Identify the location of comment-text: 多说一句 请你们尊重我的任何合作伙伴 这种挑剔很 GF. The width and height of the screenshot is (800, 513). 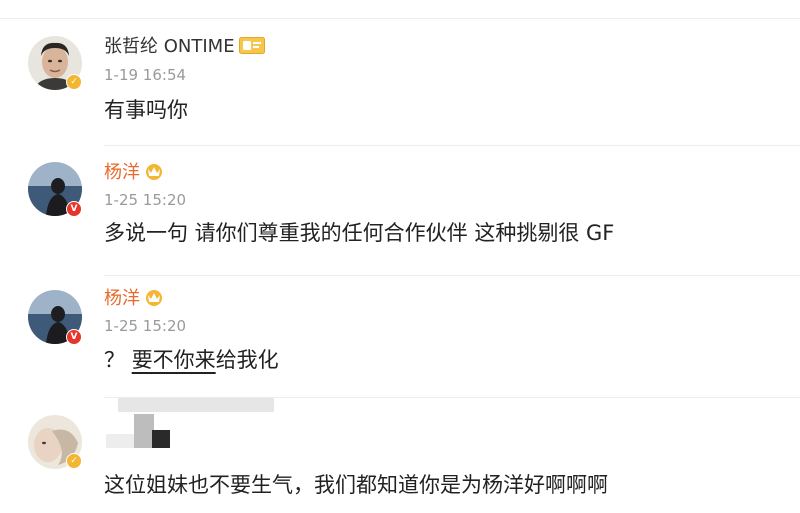
(359, 233).